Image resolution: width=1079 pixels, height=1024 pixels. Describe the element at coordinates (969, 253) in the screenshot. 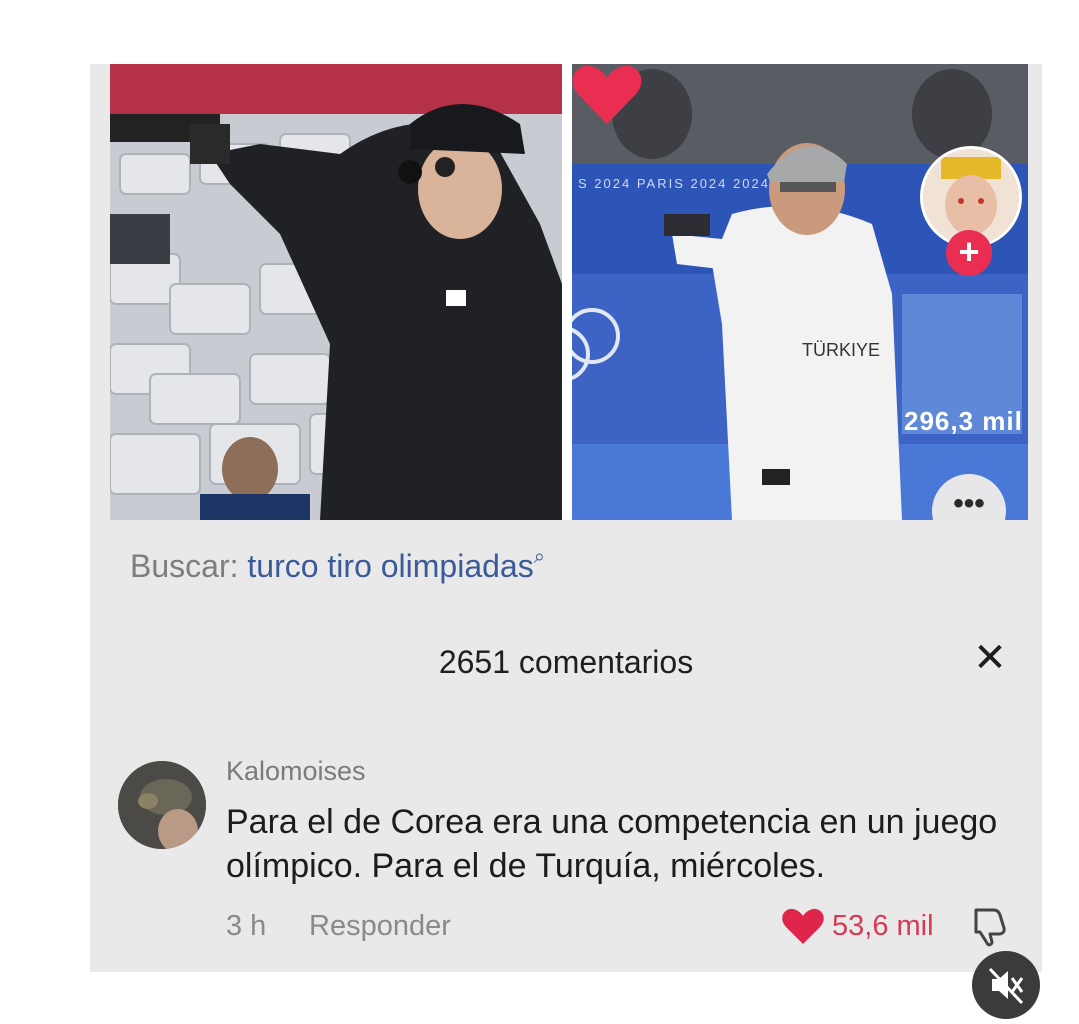

I see `follow-button: +` at that location.